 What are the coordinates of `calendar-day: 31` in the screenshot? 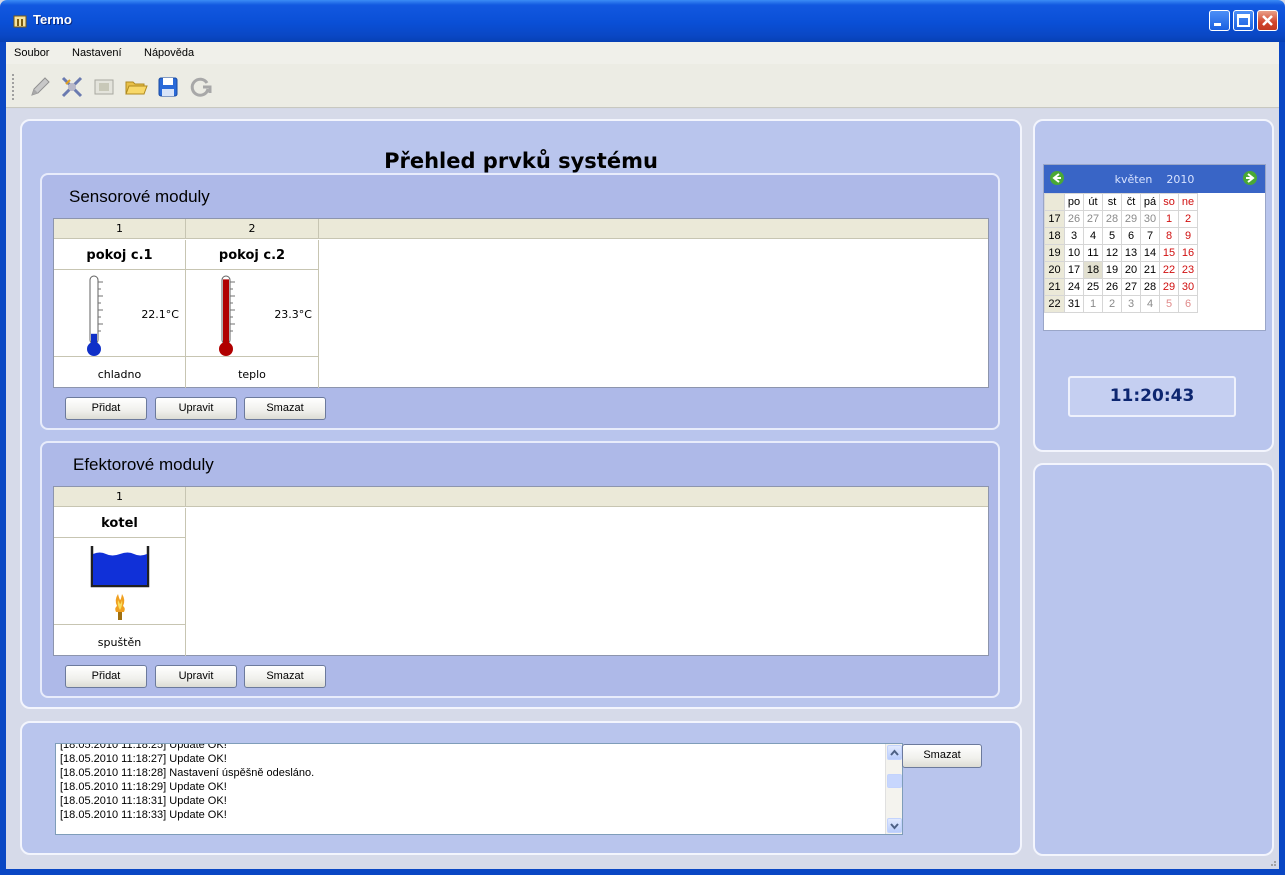 It's located at (1074, 304).